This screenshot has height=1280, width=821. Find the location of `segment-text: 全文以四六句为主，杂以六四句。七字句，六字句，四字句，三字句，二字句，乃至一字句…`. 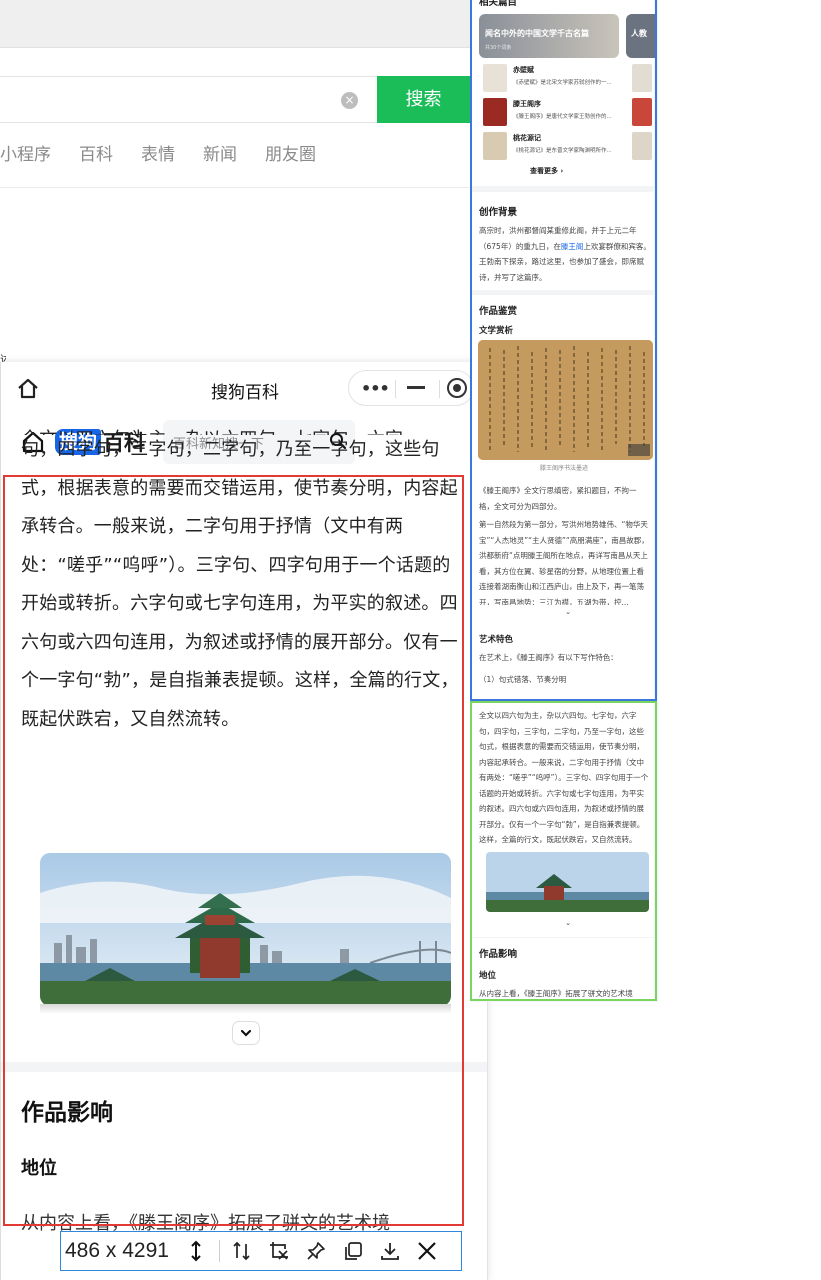

segment-text: 全文以四六句为主，杂以六四句。七字句，六字句，四字句，三字句，二字句，乃至一字句… is located at coordinates (564, 777).